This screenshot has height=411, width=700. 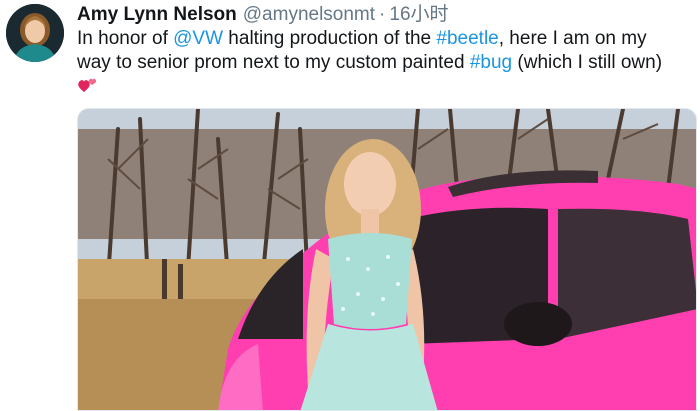 What do you see at coordinates (418, 15) in the screenshot?
I see `tweet-timestamp: 16小时` at bounding box center [418, 15].